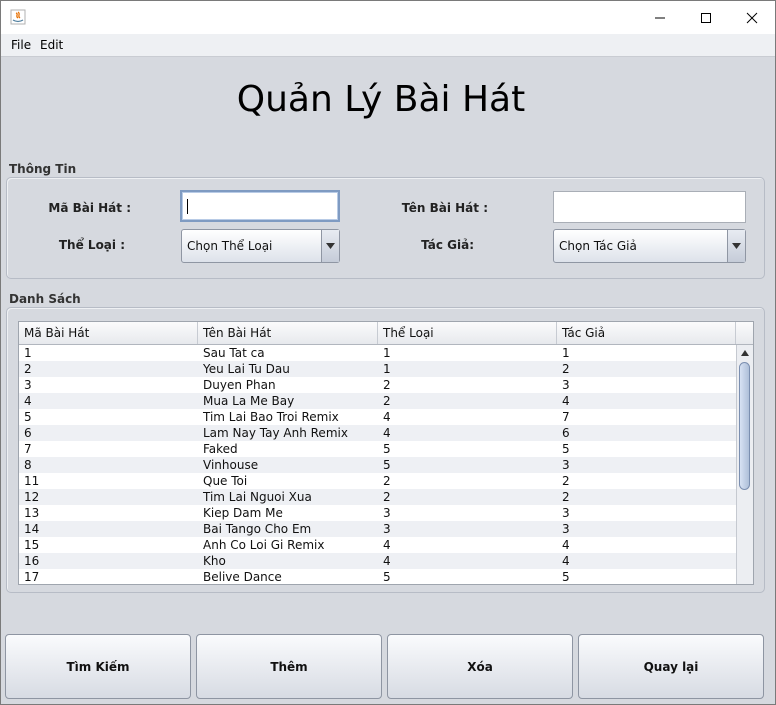 Image resolution: width=776 pixels, height=705 pixels. What do you see at coordinates (745, 353) in the screenshot?
I see `scroll-up-icon` at bounding box center [745, 353].